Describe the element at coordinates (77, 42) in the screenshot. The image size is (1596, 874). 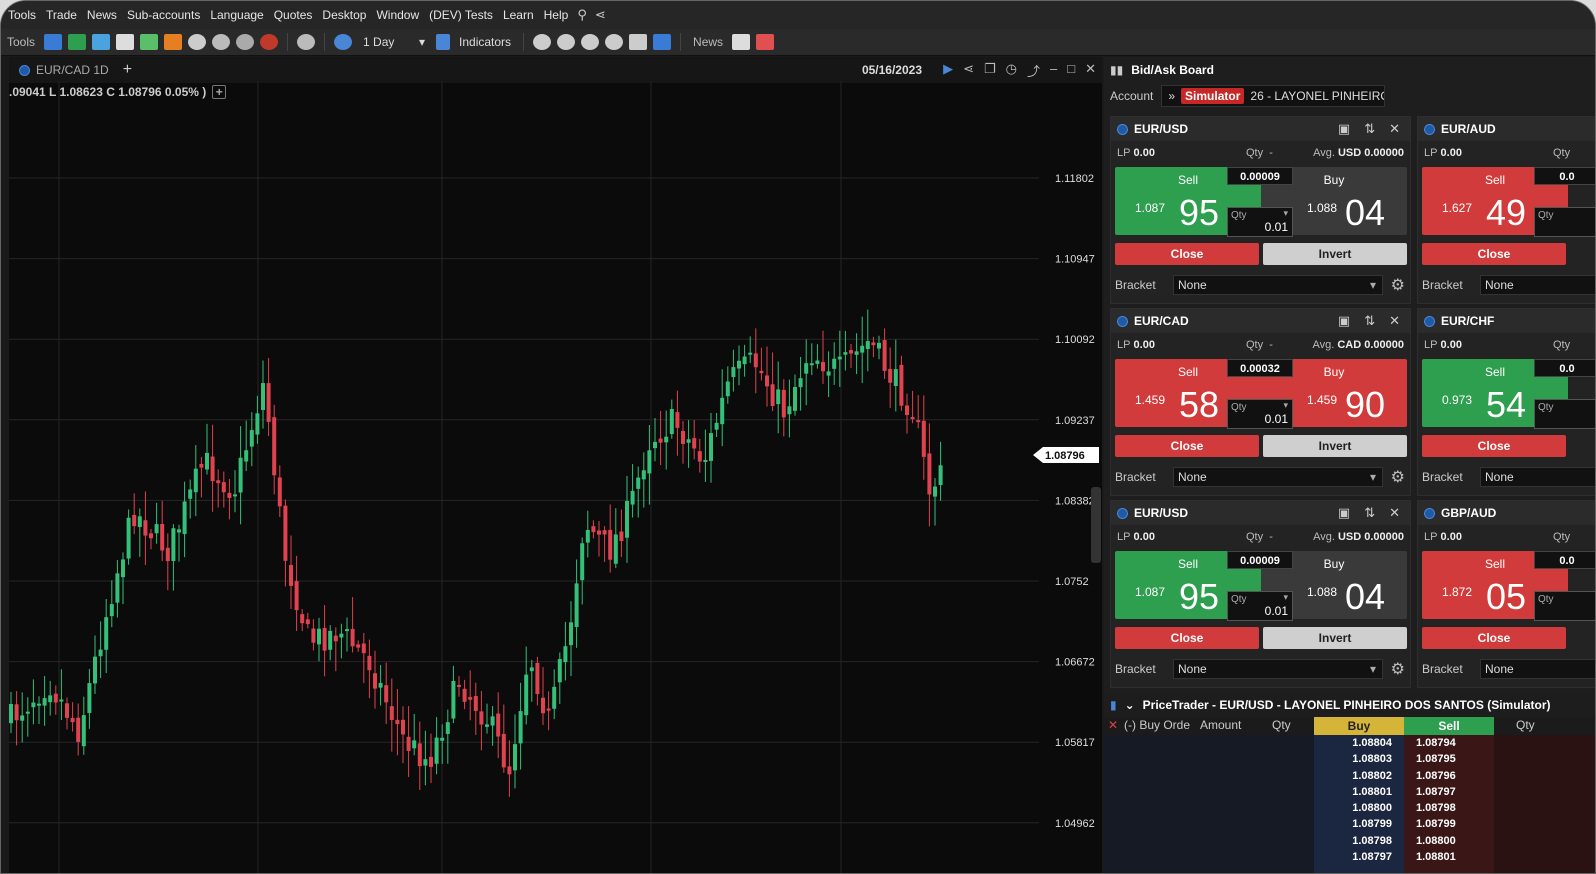
I see `trade-arrows-icon` at that location.